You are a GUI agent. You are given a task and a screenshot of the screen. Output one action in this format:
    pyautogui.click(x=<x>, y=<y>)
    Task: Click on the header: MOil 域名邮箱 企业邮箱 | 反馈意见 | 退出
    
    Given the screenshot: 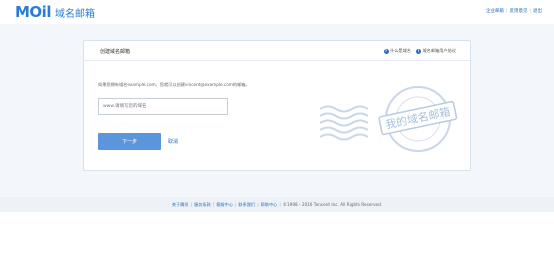 What is the action you would take?
    pyautogui.click(x=277, y=12)
    